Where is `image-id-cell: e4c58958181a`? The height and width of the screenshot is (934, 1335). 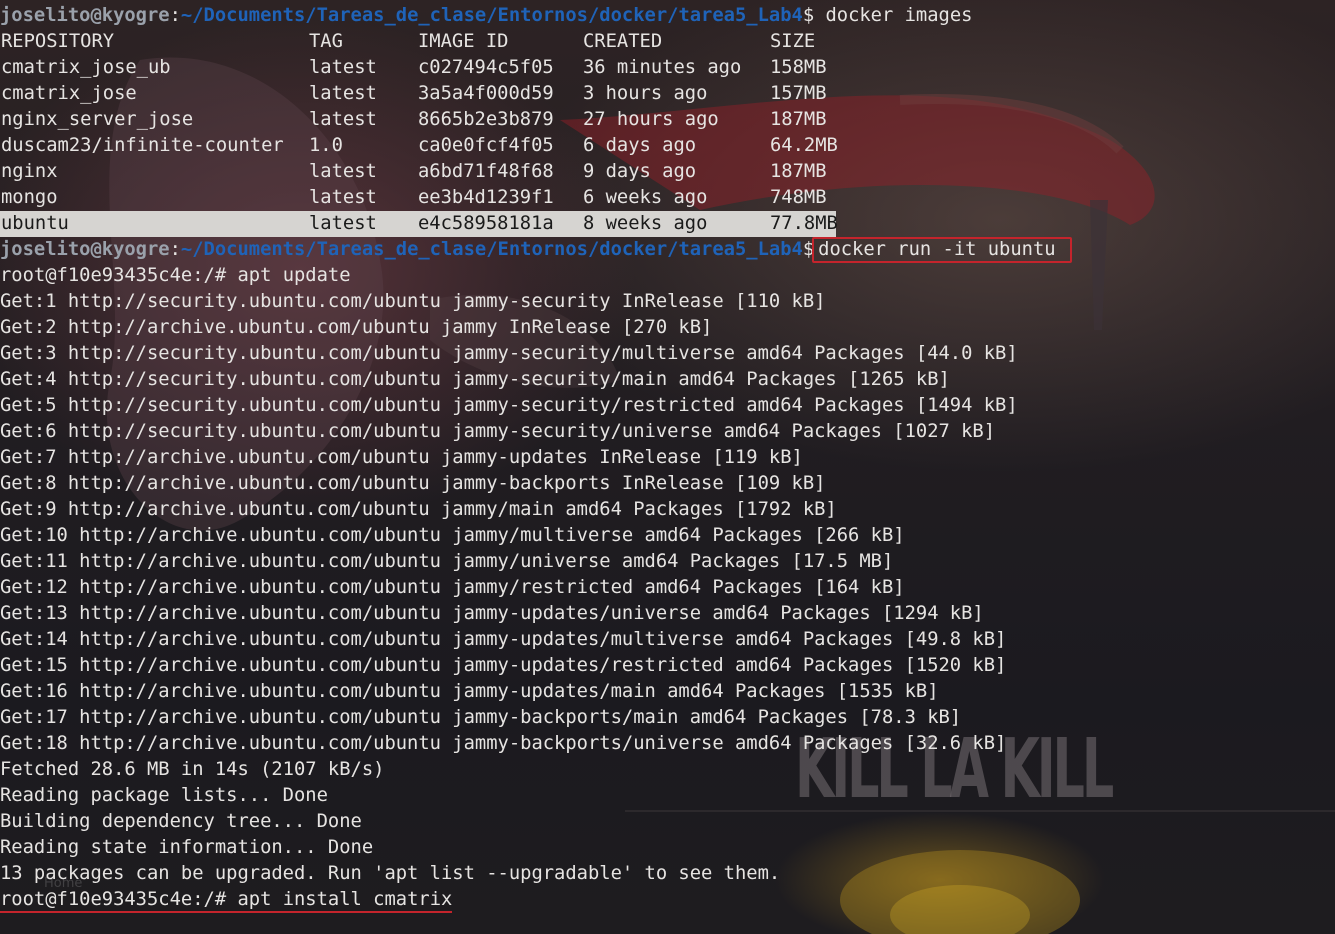 image-id-cell: e4c58958181a is located at coordinates (486, 223).